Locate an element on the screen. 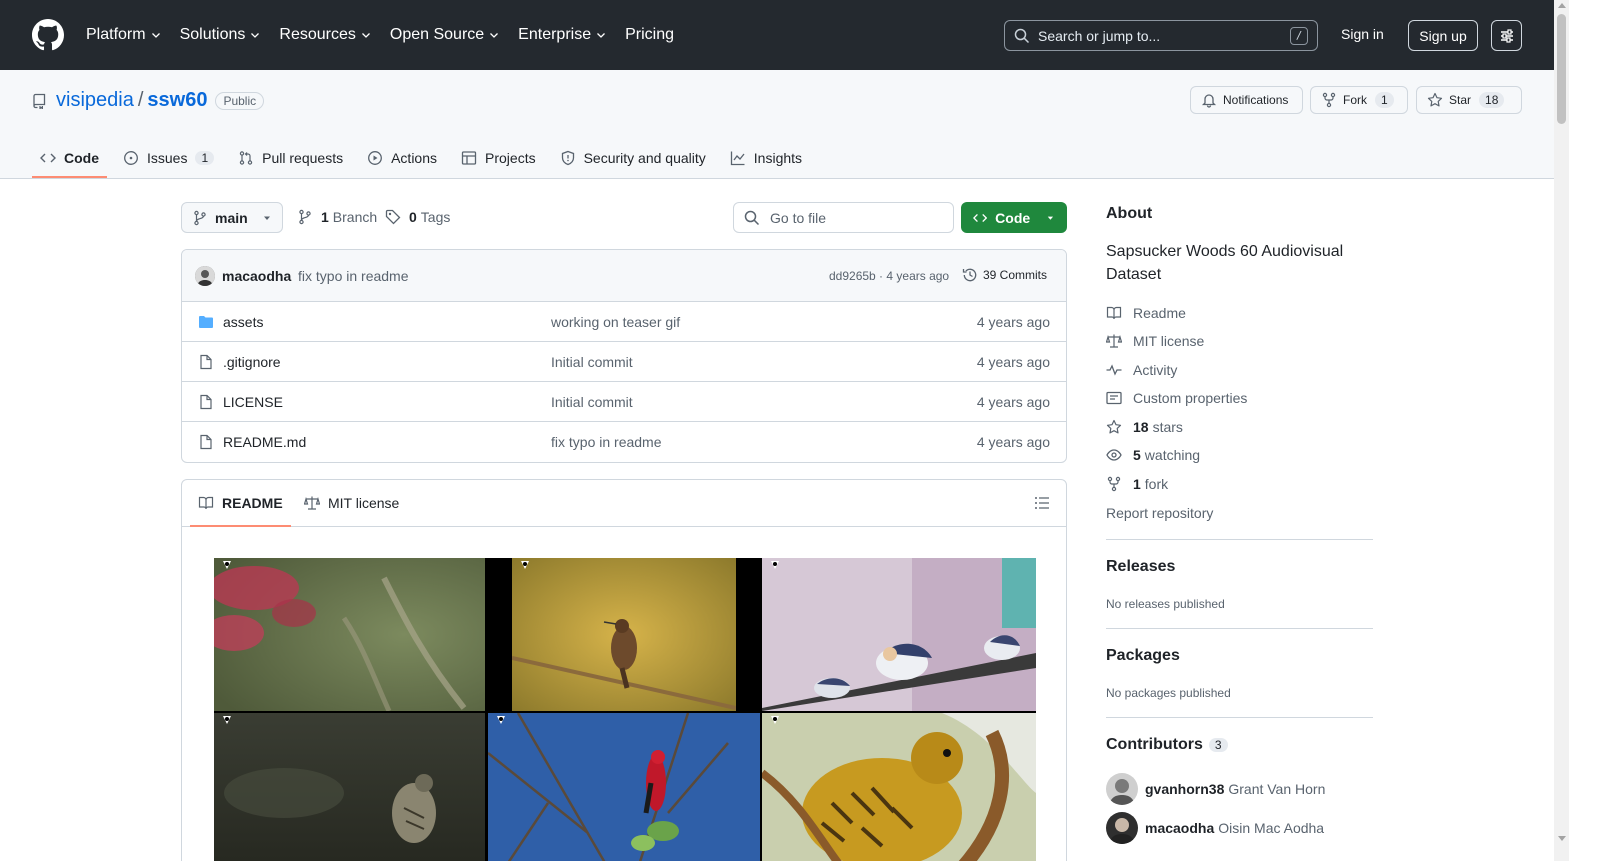 The width and height of the screenshot is (1600, 861). nav-enterprise: Enterprise is located at coordinates (562, 35).